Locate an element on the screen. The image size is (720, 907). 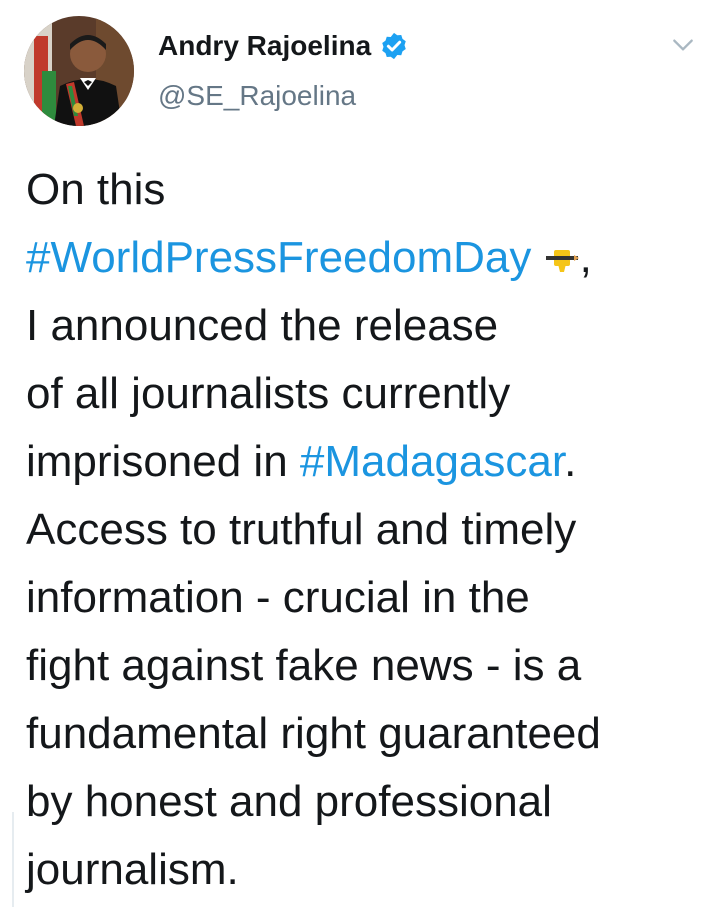
tweet-line: of all journalists currently is located at coordinates (268, 393).